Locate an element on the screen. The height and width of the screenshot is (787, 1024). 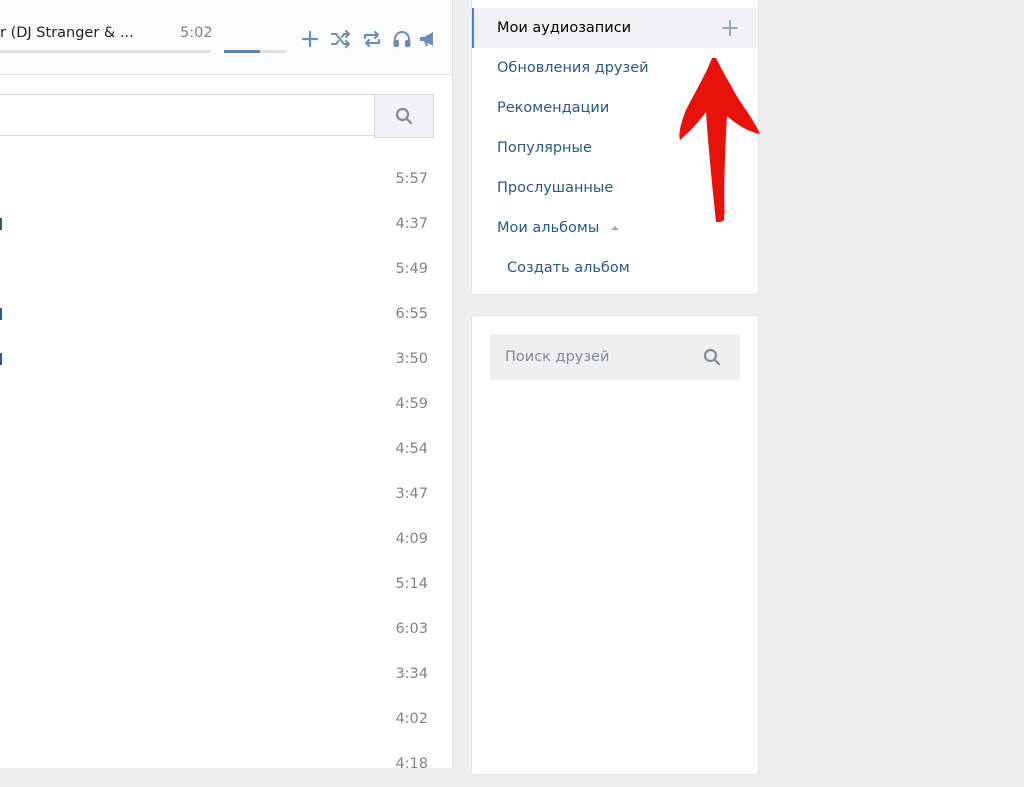
track-duration: 5:57 is located at coordinates (411, 179).